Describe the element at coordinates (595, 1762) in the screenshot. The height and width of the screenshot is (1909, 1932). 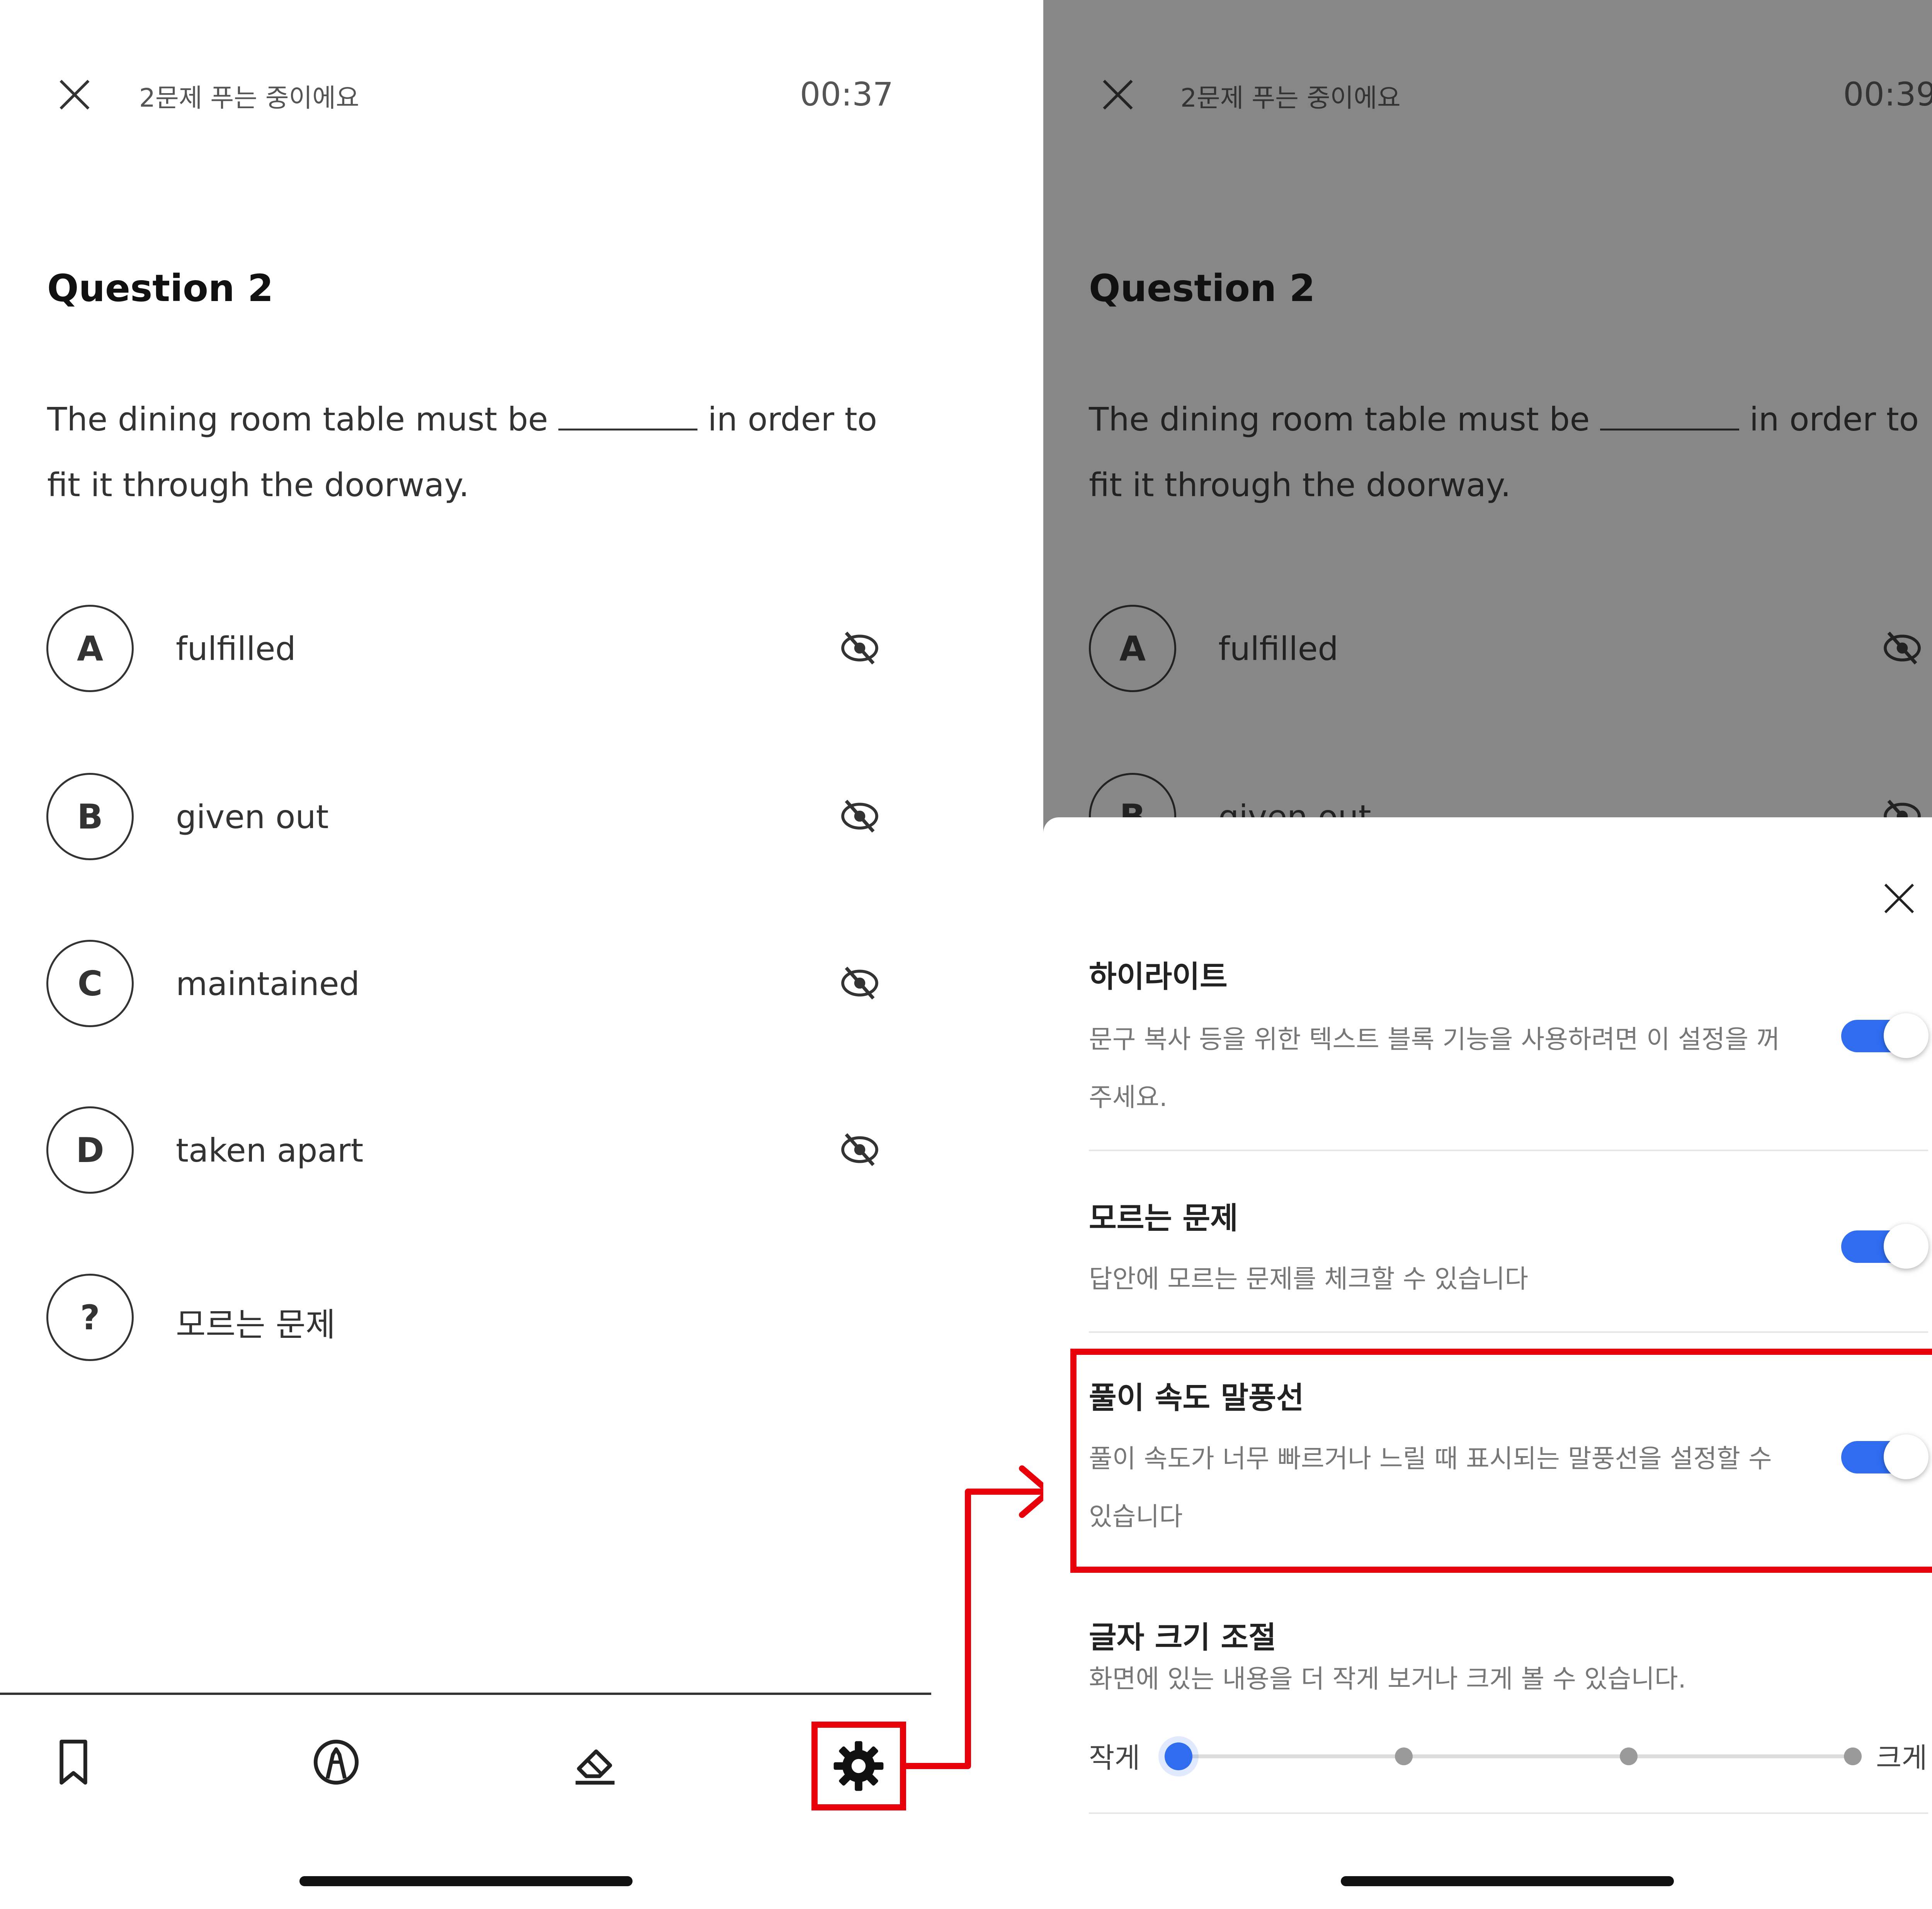
I see `eraser-icon` at that location.